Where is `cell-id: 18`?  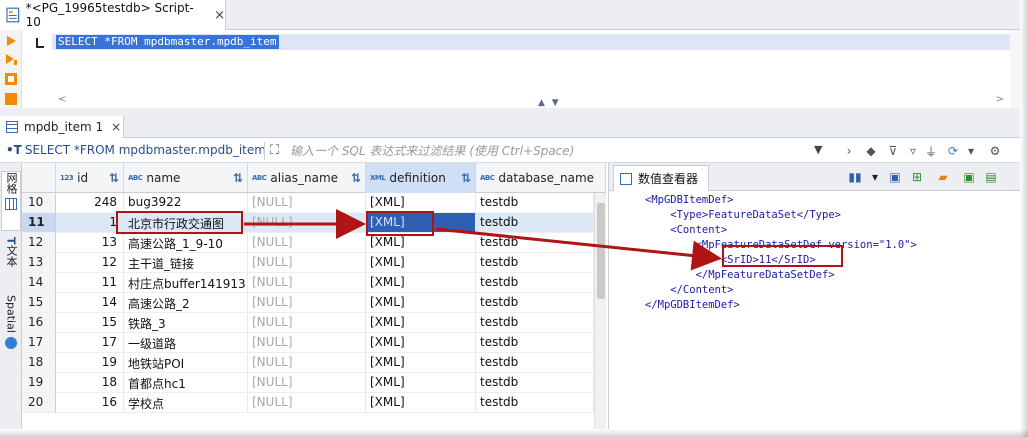
cell-id: 18 is located at coordinates (90, 383).